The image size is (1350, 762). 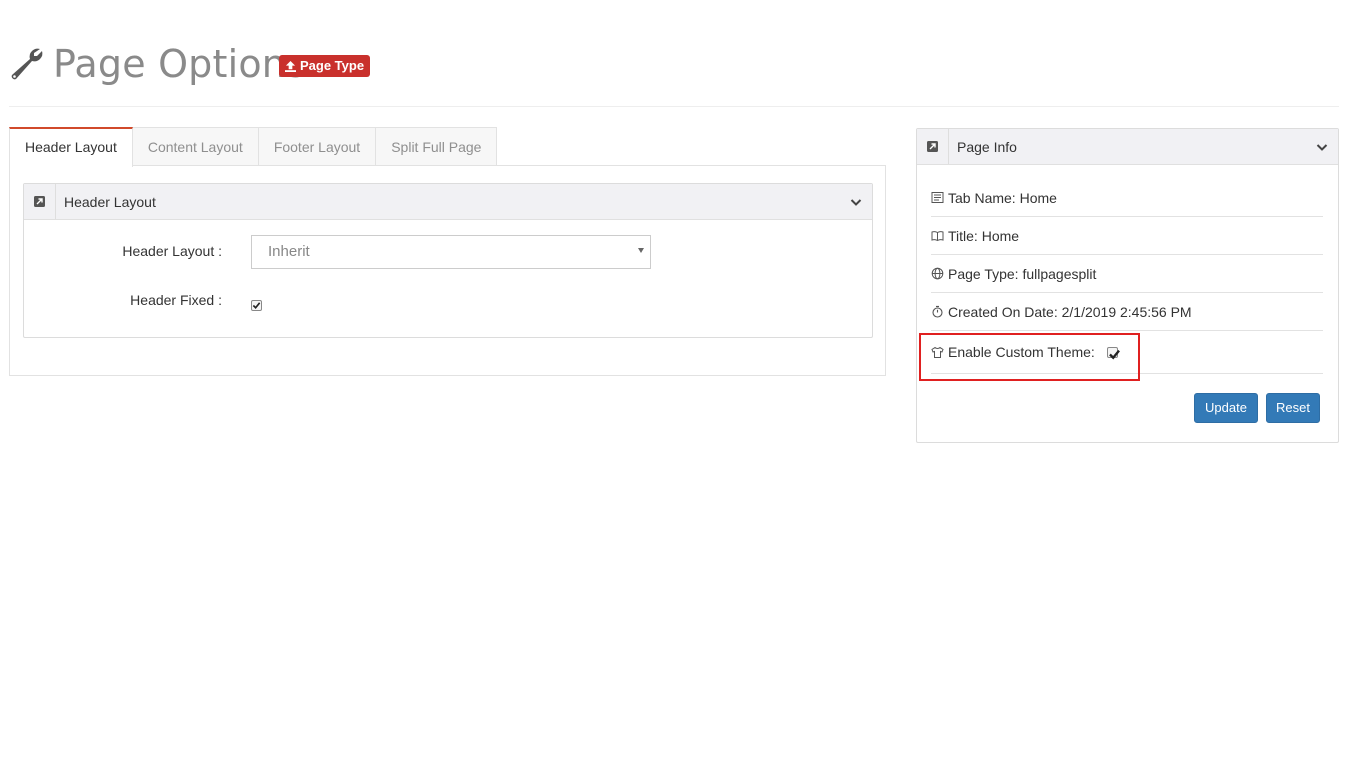 I want to click on stopwatch-icon, so click(x=937, y=311).